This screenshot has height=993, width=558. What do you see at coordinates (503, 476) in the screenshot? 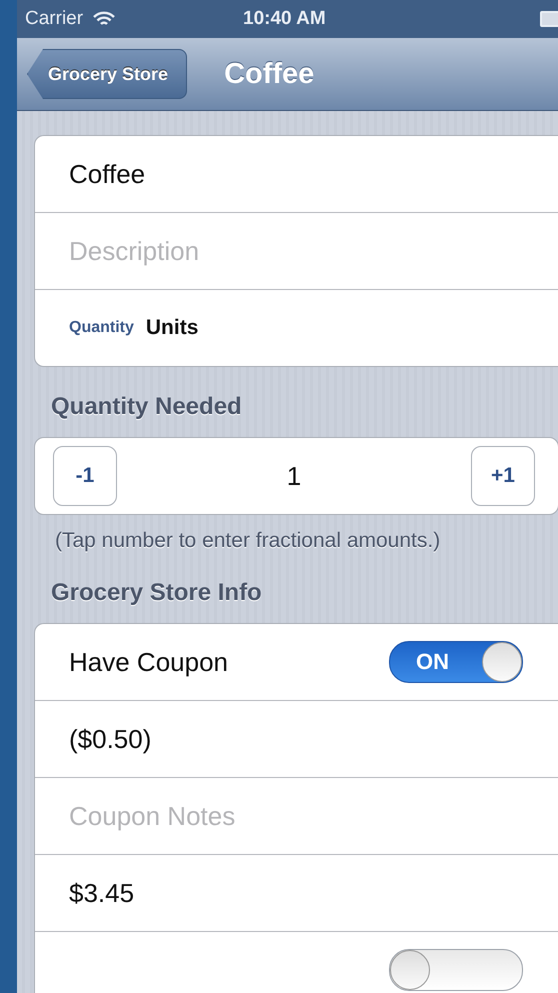
I see `increment-button: +1` at bounding box center [503, 476].